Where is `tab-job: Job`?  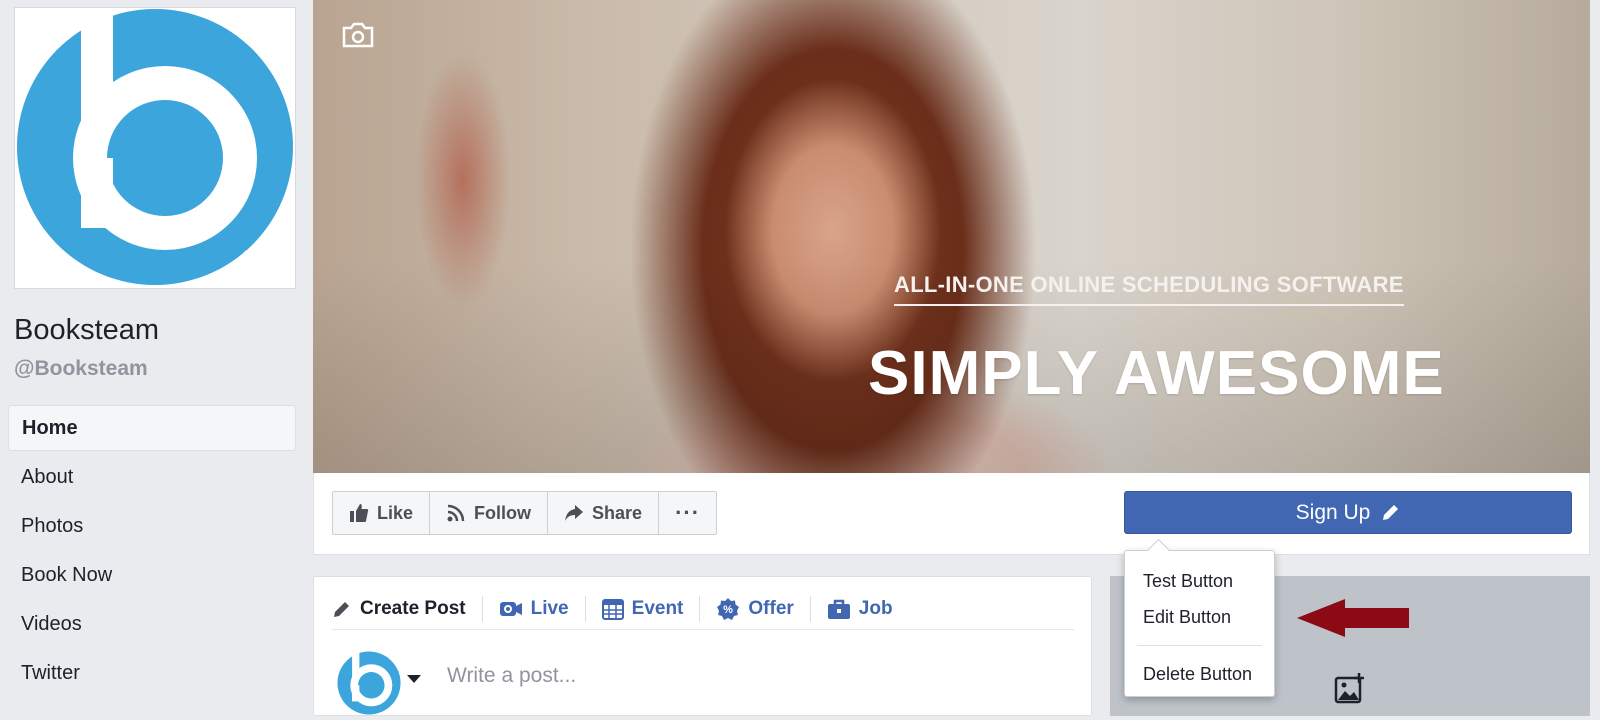
tab-job: Job is located at coordinates (860, 609).